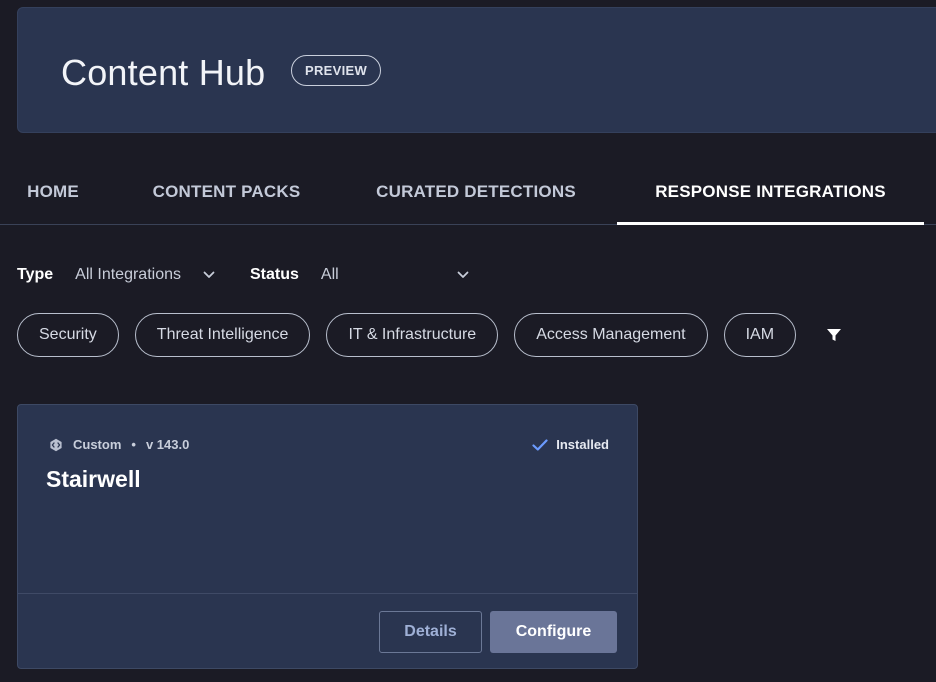  Describe the element at coordinates (760, 335) in the screenshot. I see `chip-iam: IAM` at that location.